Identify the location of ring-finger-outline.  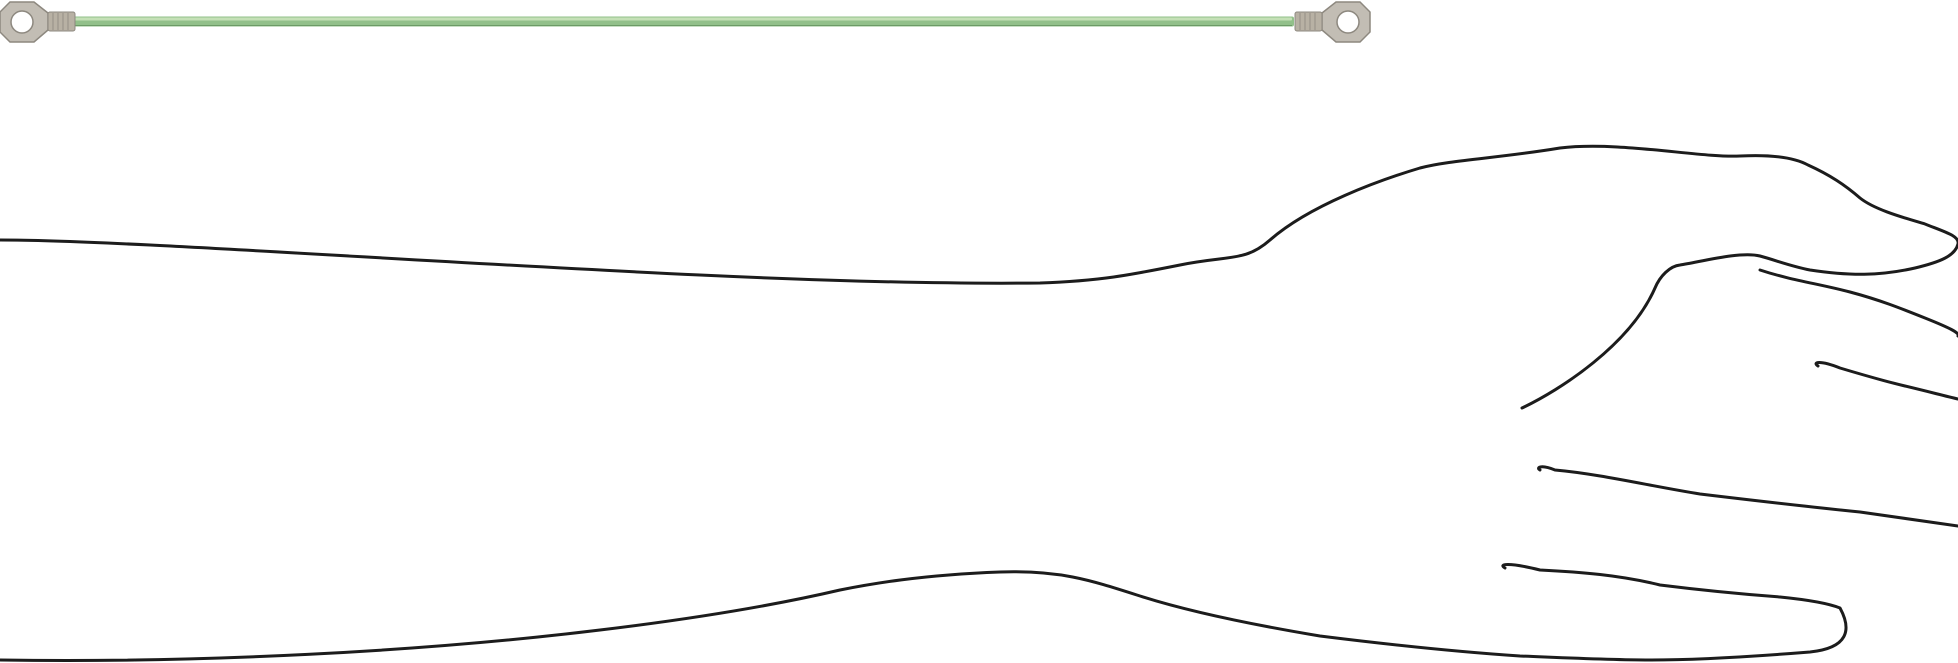
(1747, 496).